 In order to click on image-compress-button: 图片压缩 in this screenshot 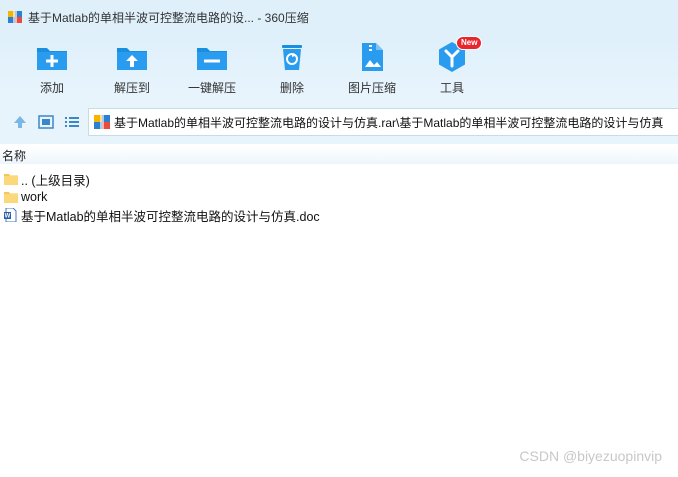, I will do `click(372, 68)`.